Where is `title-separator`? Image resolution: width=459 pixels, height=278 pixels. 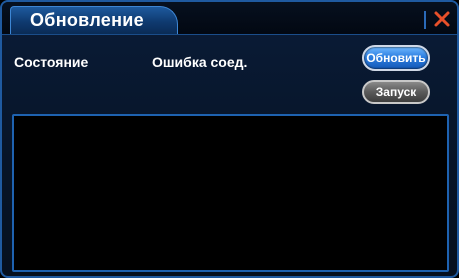 title-separator is located at coordinates (425, 20).